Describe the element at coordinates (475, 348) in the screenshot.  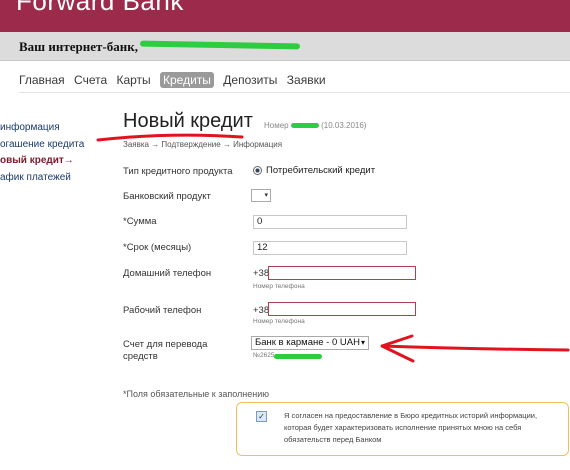
I see `arrow-annotation` at that location.